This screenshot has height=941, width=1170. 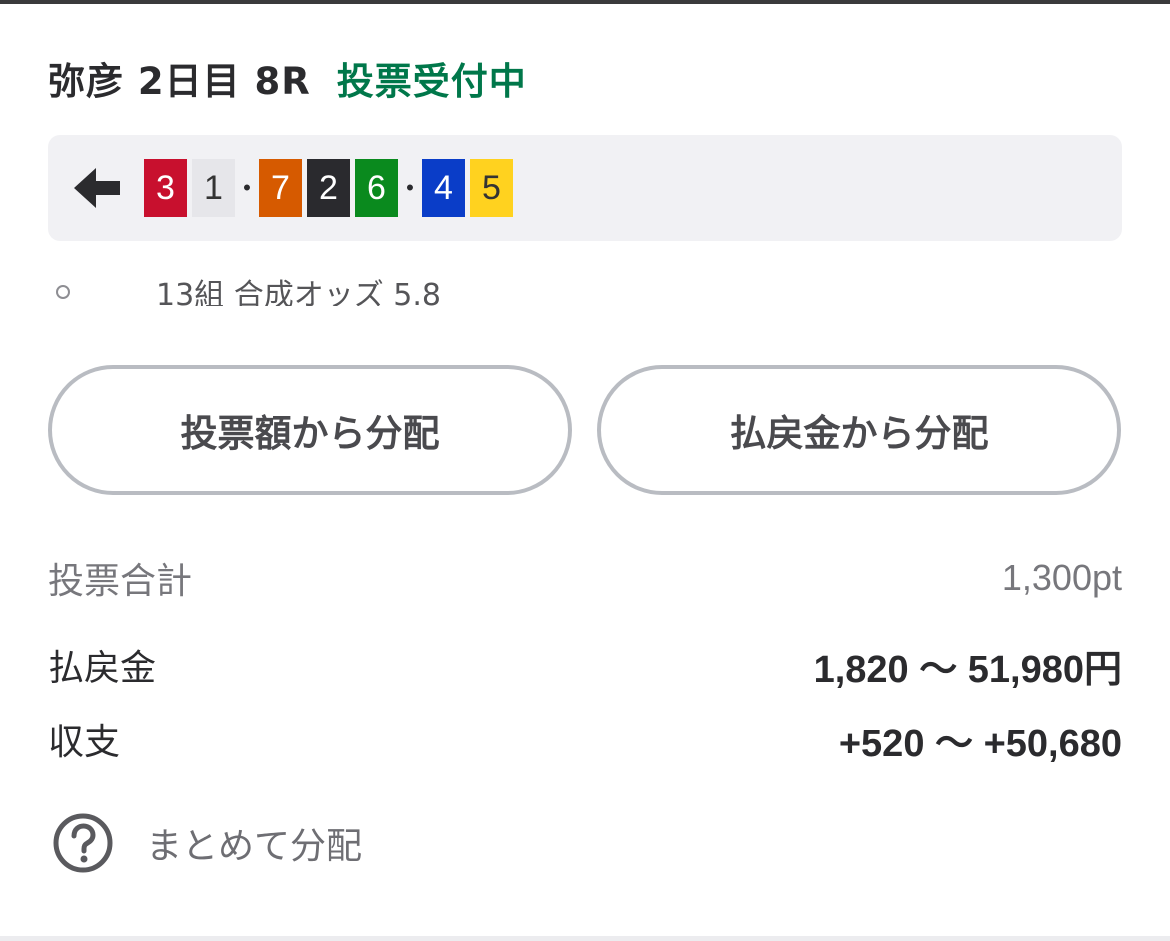 What do you see at coordinates (585, 739) in the screenshot?
I see `balance-row: 収支 +520 〜 +50,680` at bounding box center [585, 739].